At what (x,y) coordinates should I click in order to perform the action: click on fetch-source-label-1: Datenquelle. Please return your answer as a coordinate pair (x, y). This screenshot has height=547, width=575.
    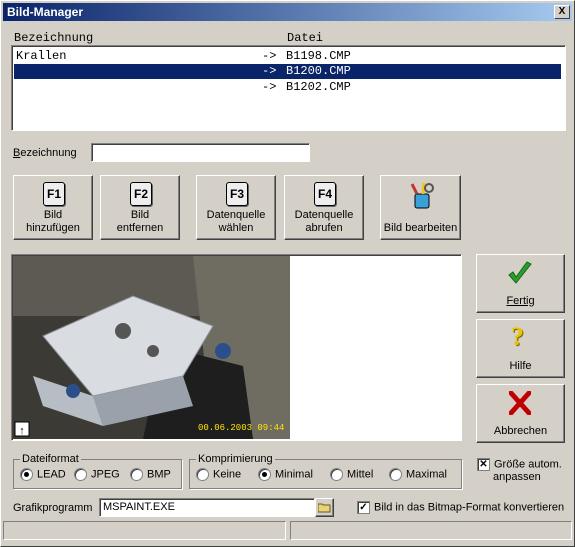
    Looking at the image, I should click on (324, 215).